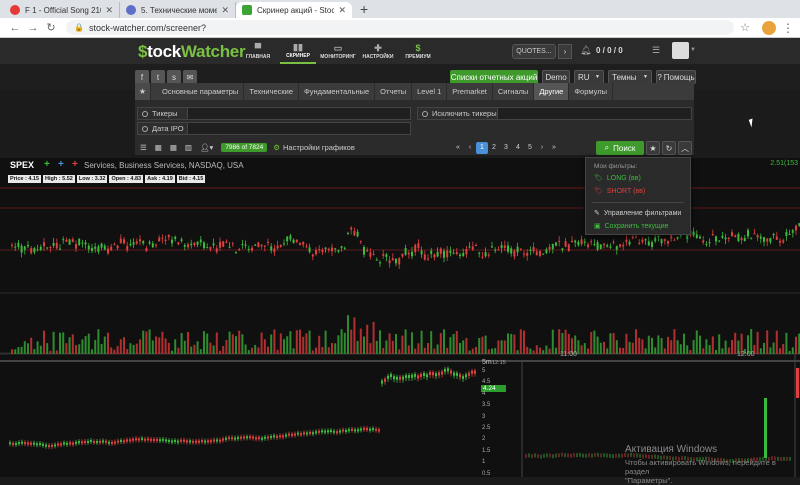 This screenshot has width=800, height=485. I want to click on nav-monitoring: ▭ МОНИТОРИНГ, so click(338, 51).